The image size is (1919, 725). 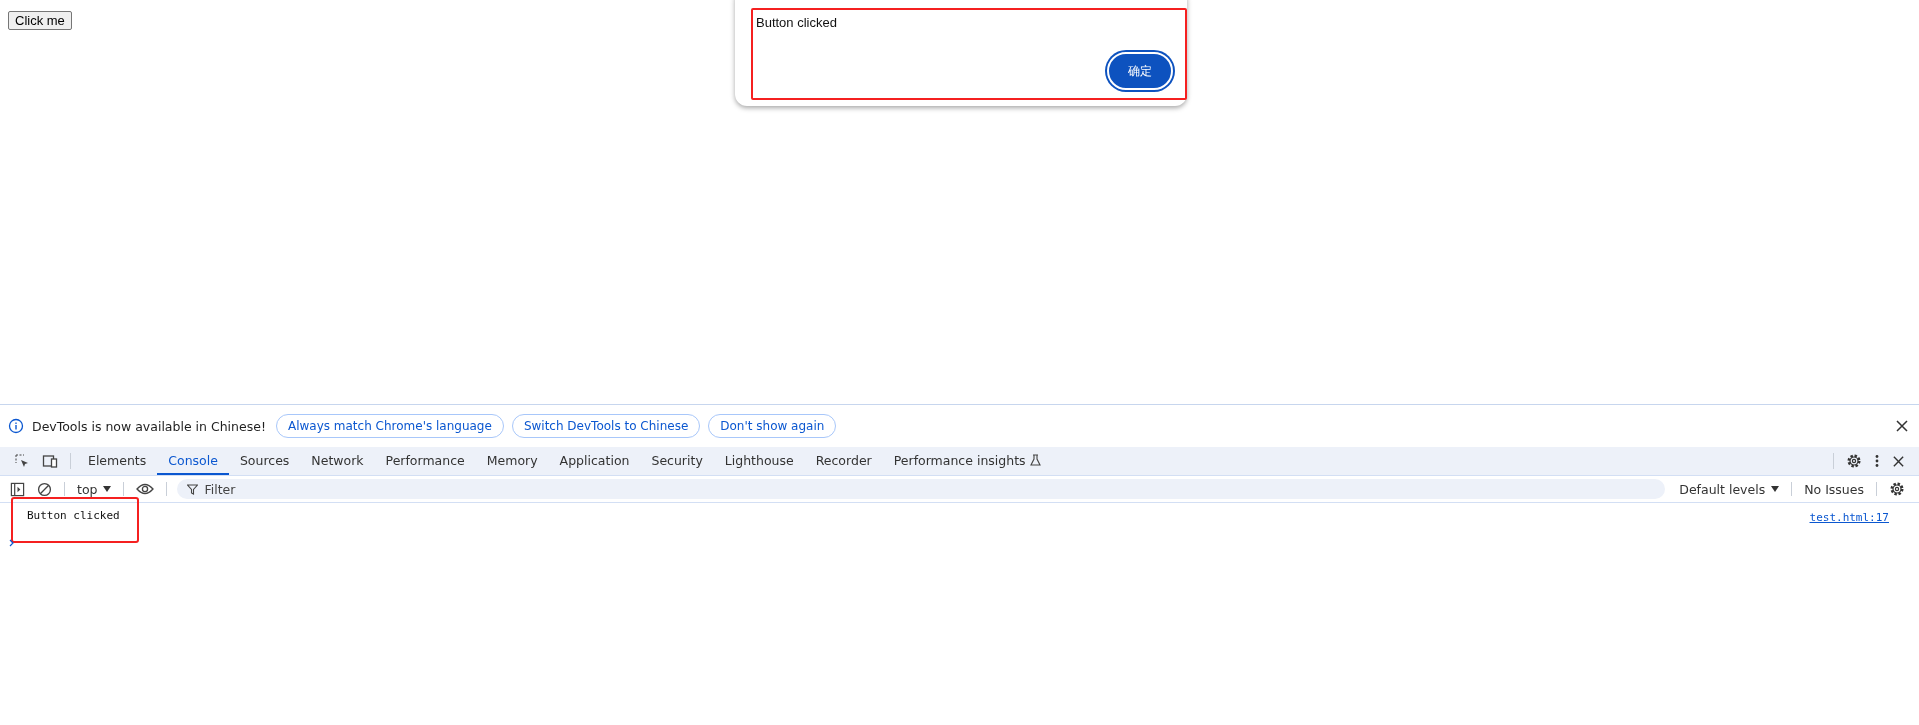 I want to click on panel-tab: Lighthouse, so click(x=759, y=461).